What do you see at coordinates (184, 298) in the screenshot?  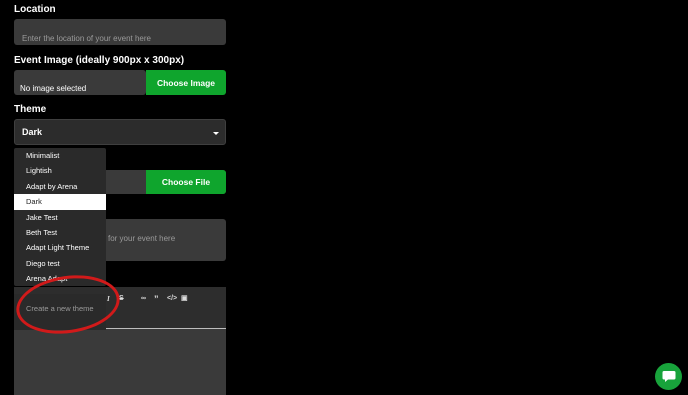 I see `image-icon: ▣` at bounding box center [184, 298].